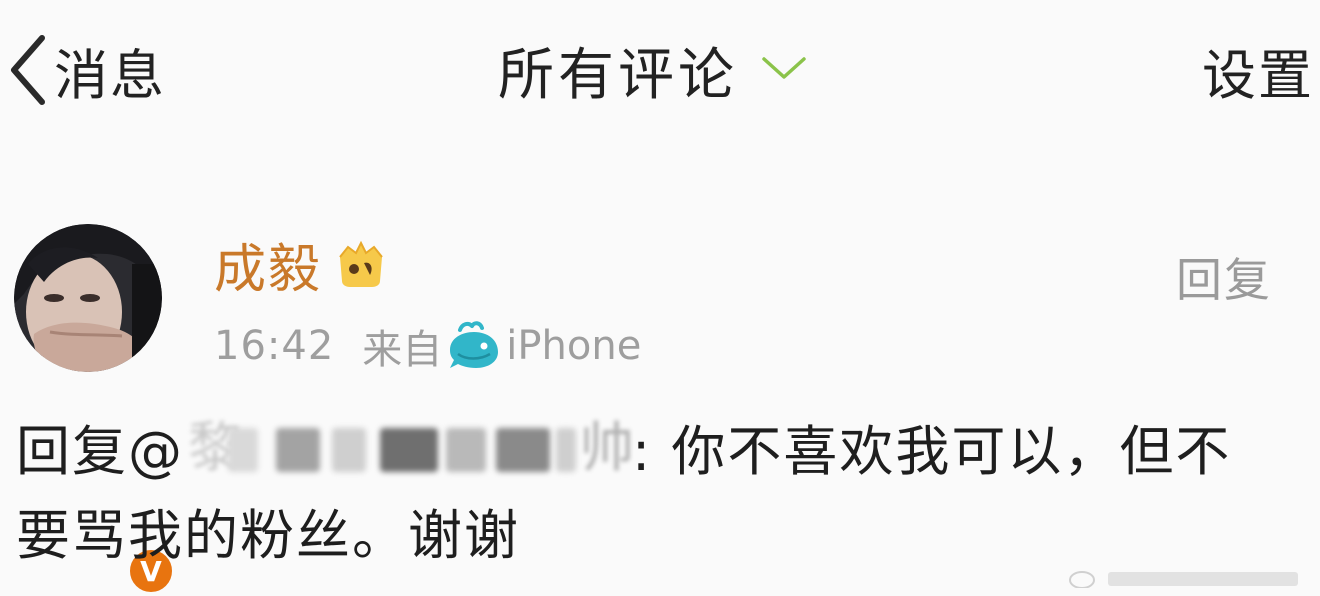 This screenshot has height=596, width=1320. Describe the element at coordinates (618, 75) in the screenshot. I see `page-title: 所有评论` at that location.